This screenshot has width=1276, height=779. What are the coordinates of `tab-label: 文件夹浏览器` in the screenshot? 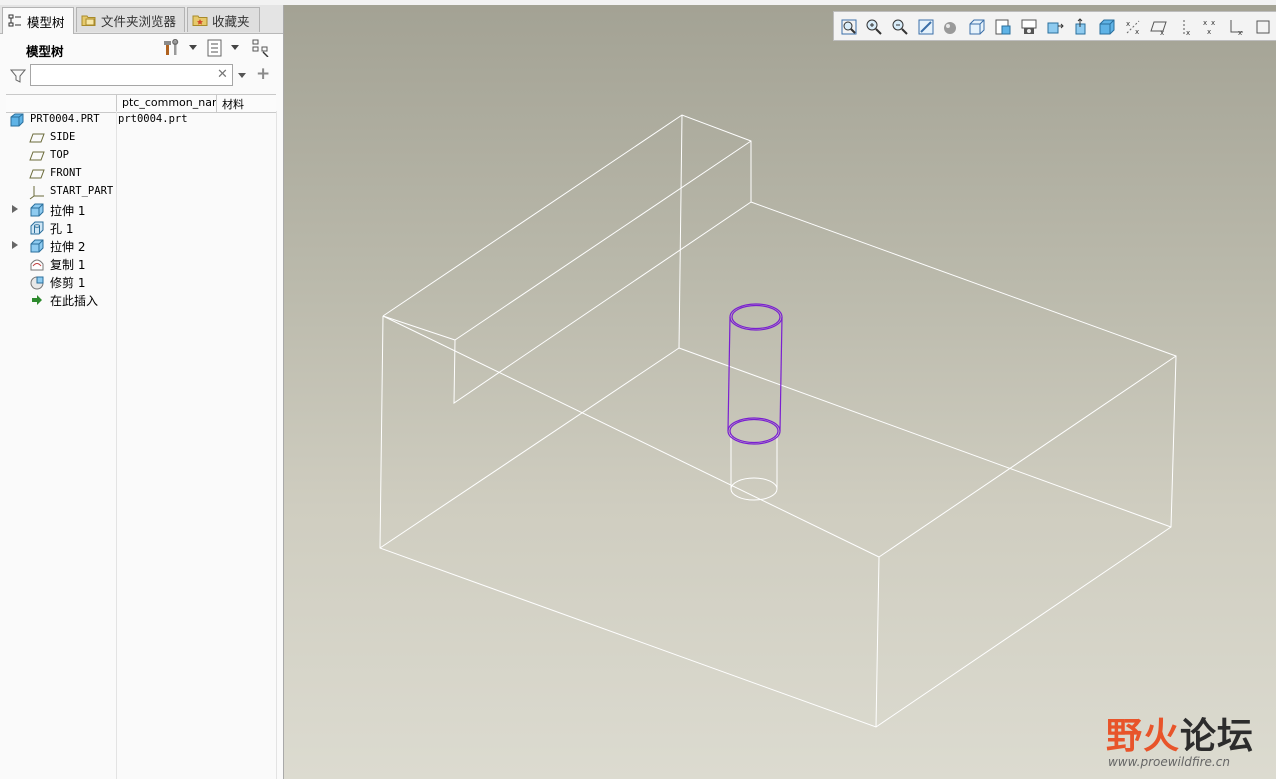 It's located at (139, 21).